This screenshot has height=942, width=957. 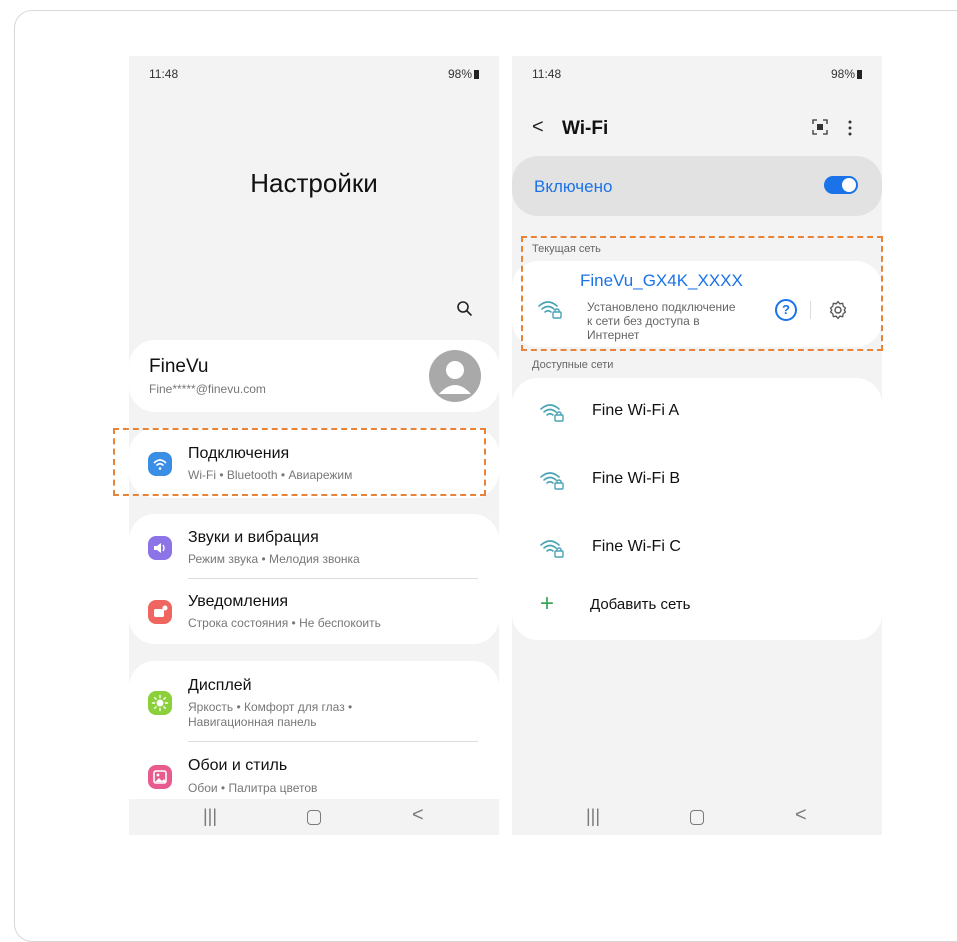 What do you see at coordinates (573, 365) in the screenshot?
I see `available-networks-section-label: Доступные сети` at bounding box center [573, 365].